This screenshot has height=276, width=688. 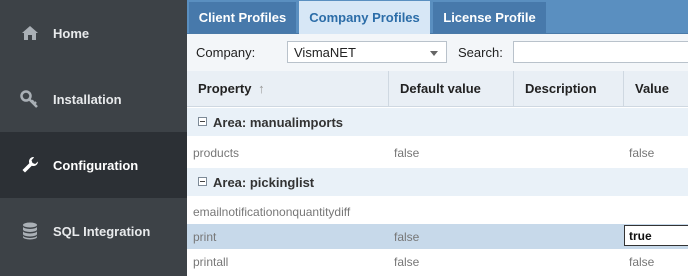 I want to click on sidebar-item-installation: Installation, so click(x=93, y=99).